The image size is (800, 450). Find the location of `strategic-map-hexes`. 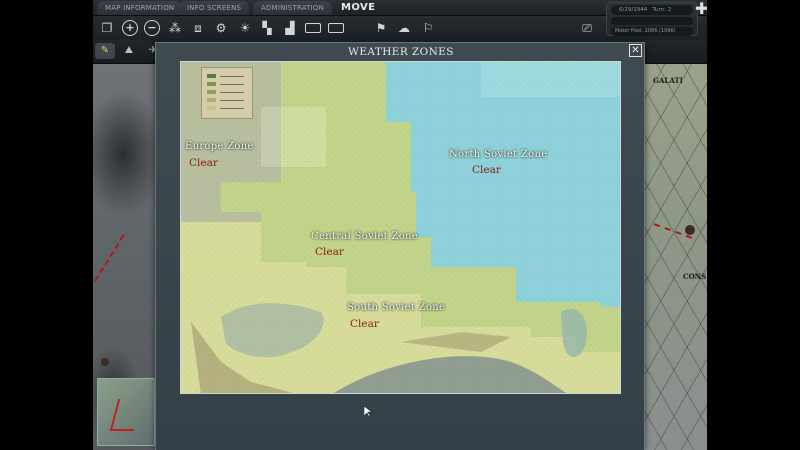

strategic-map-hexes is located at coordinates (674, 257).